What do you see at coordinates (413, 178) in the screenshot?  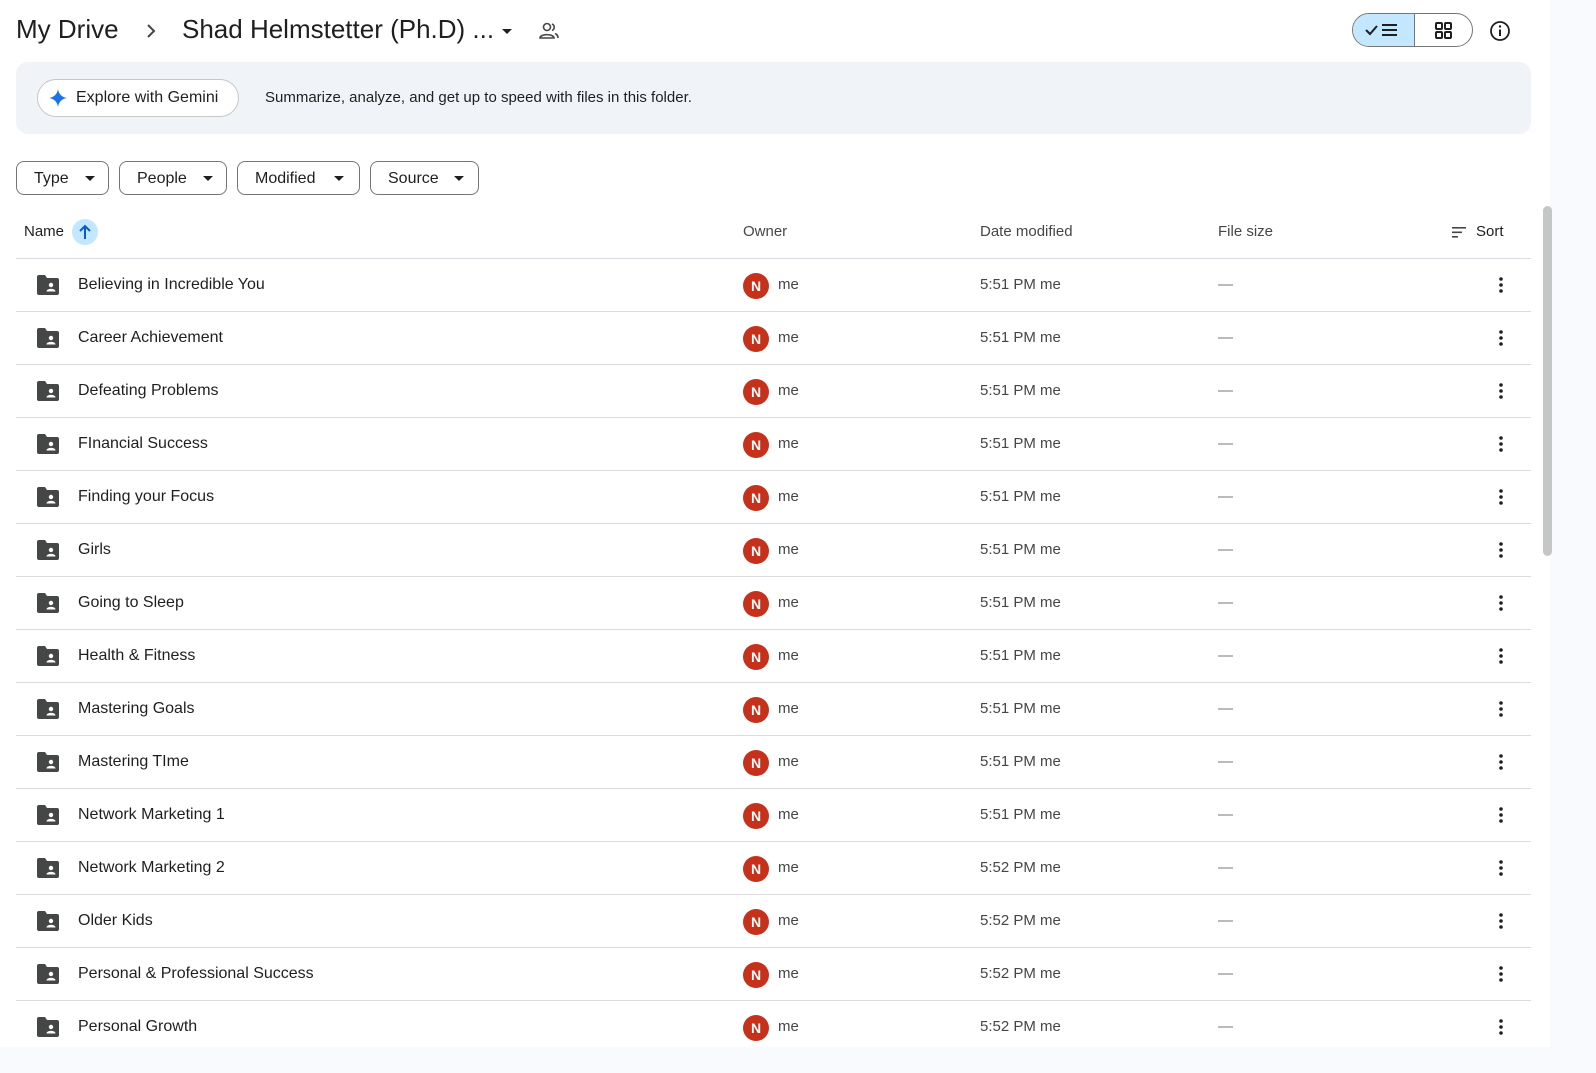 I see `filter-source-label: Source` at bounding box center [413, 178].